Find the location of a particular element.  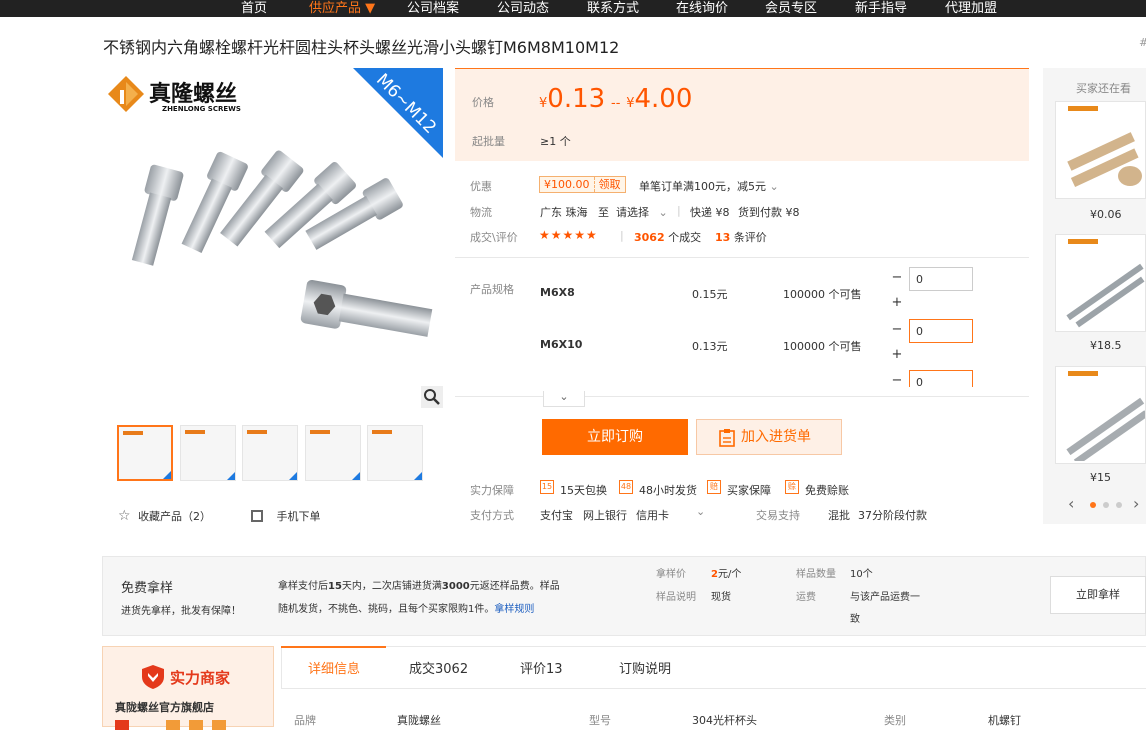

guarantee-item: 15天包换 is located at coordinates (583, 490).